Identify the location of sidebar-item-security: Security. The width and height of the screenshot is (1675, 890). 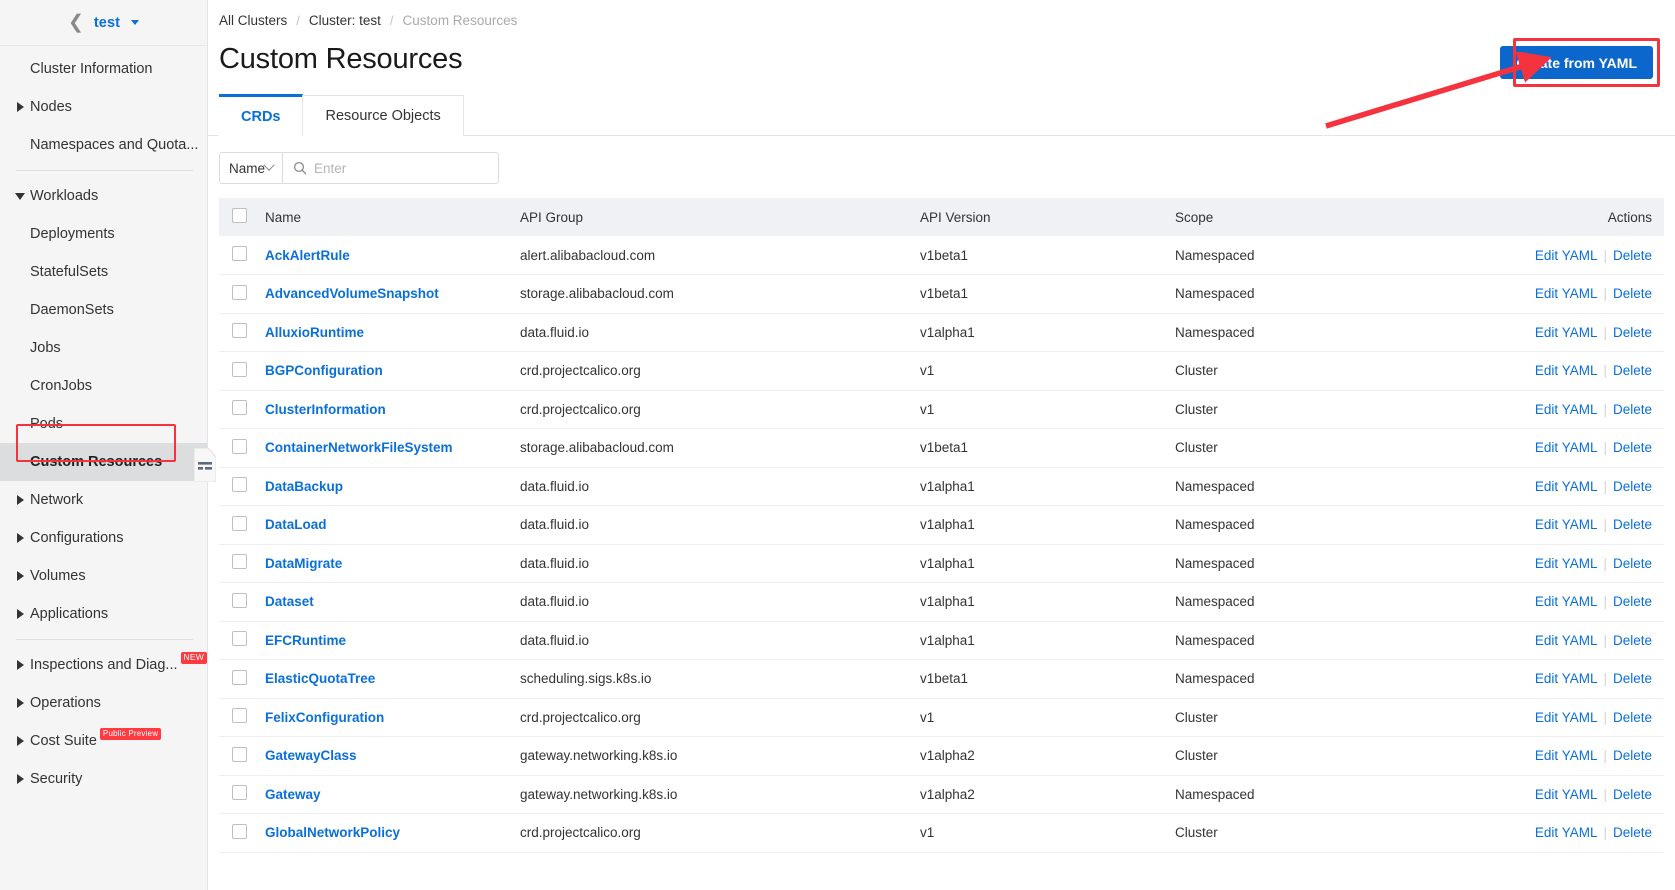
(103, 779).